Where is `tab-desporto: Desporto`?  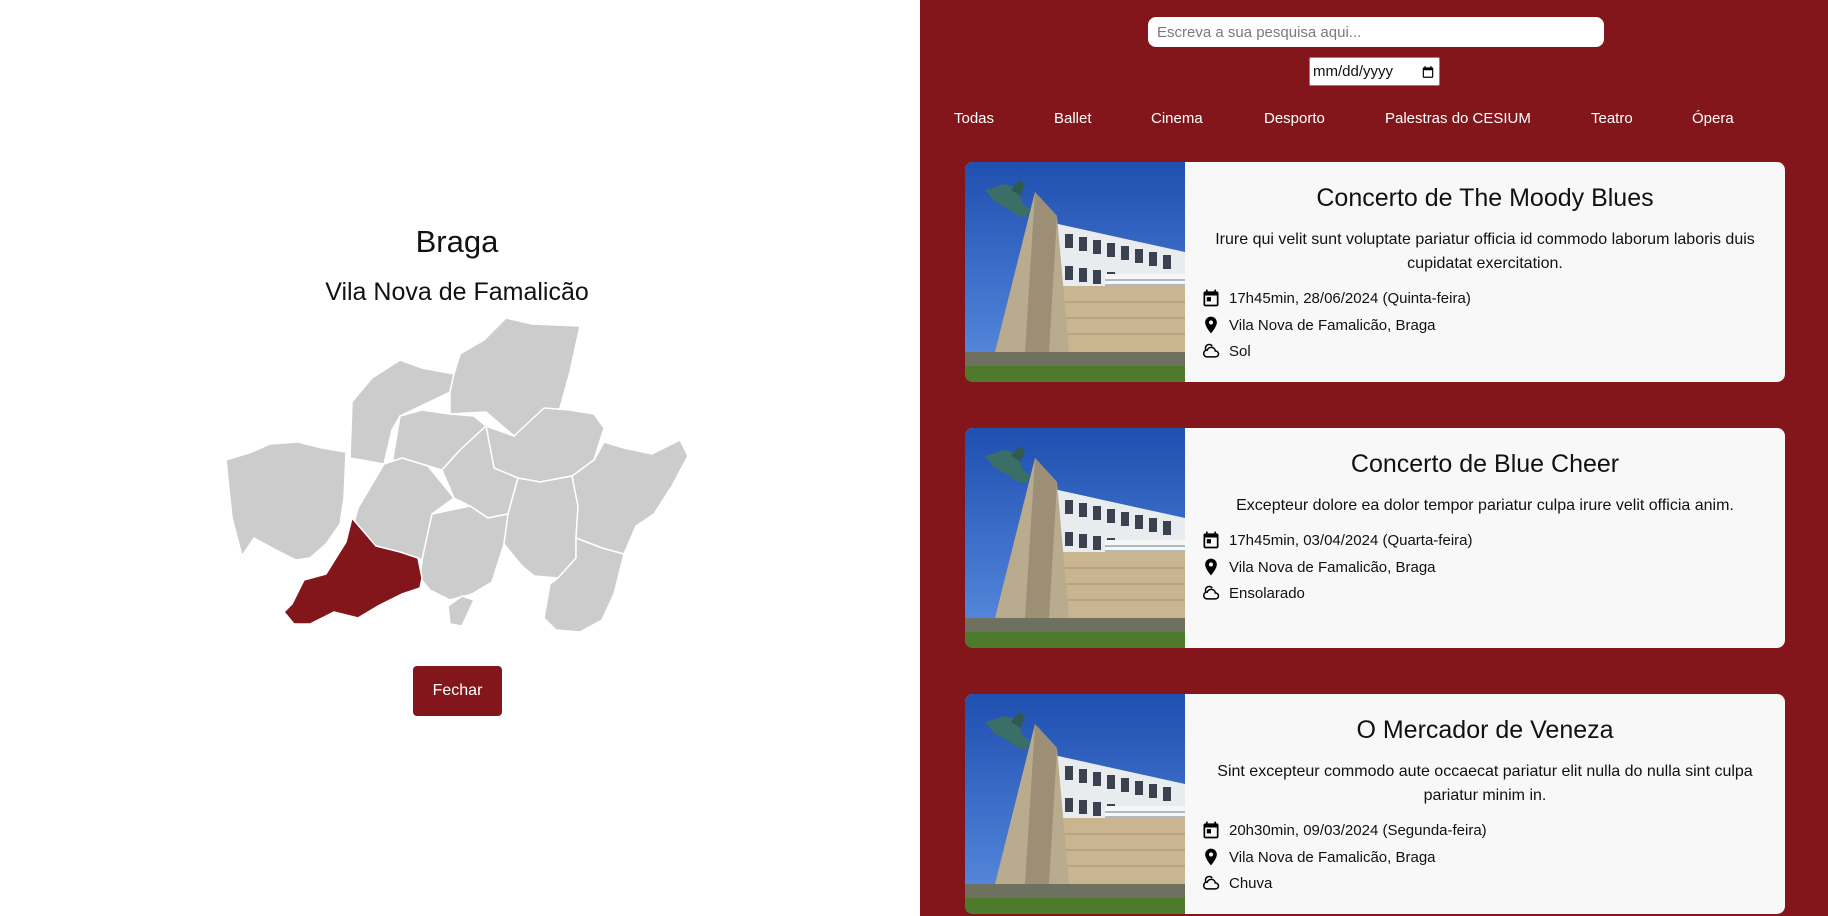 tab-desporto: Desporto is located at coordinates (1294, 118).